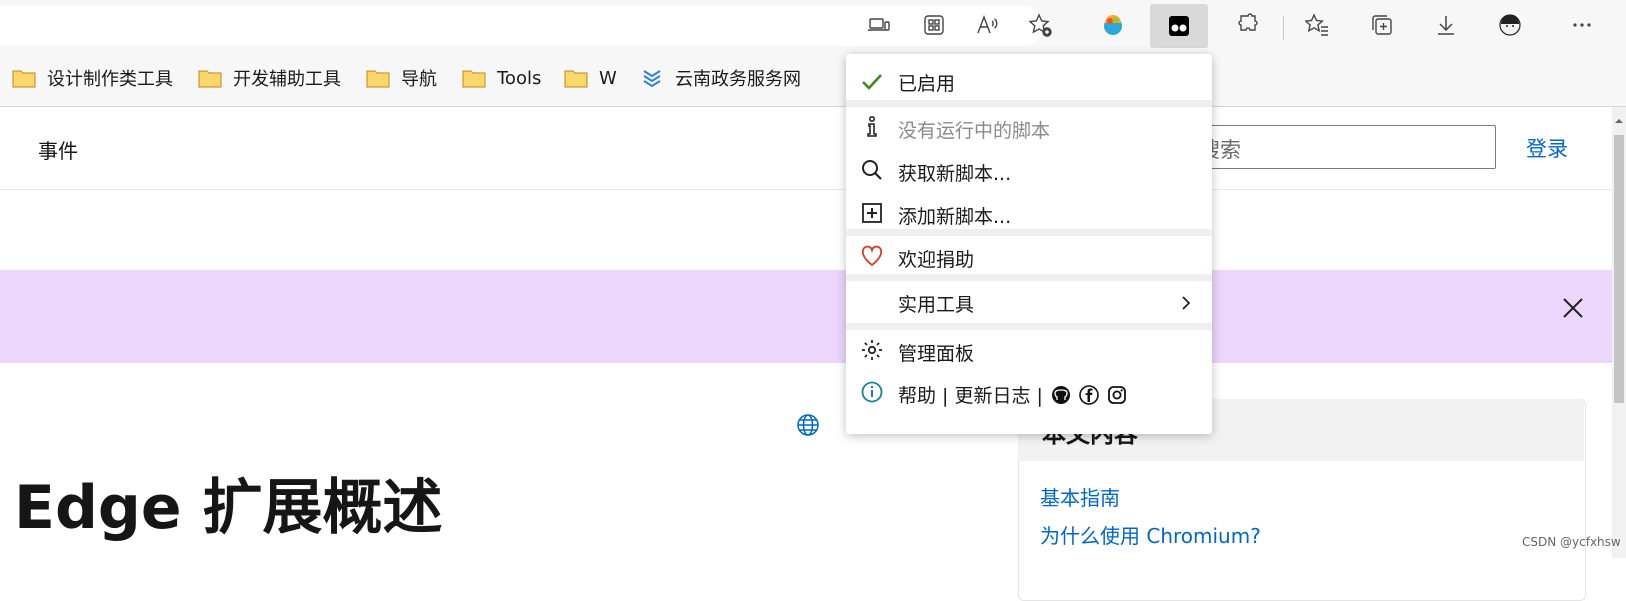 The image size is (1626, 601). I want to click on device-icon, so click(879, 25).